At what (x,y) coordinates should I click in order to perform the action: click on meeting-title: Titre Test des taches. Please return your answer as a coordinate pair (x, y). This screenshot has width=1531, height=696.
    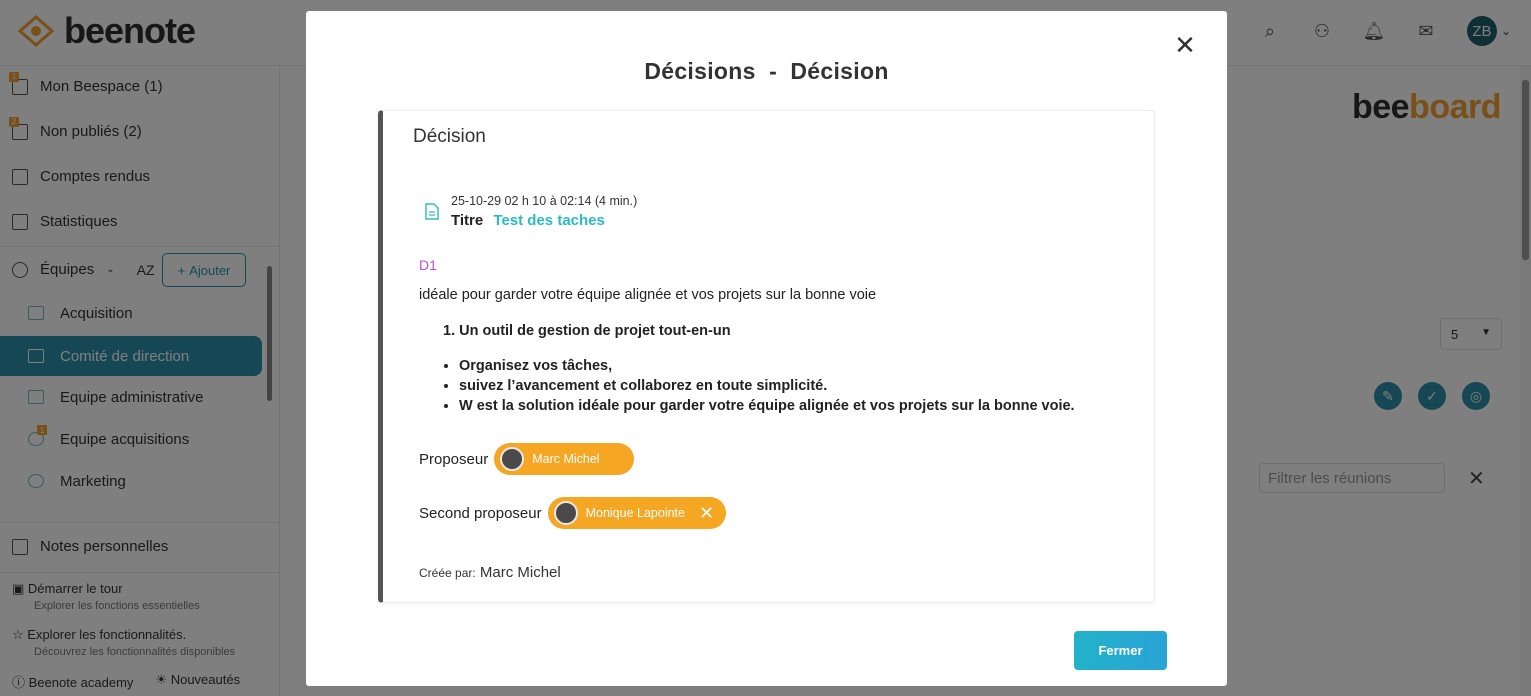
    Looking at the image, I should click on (528, 220).